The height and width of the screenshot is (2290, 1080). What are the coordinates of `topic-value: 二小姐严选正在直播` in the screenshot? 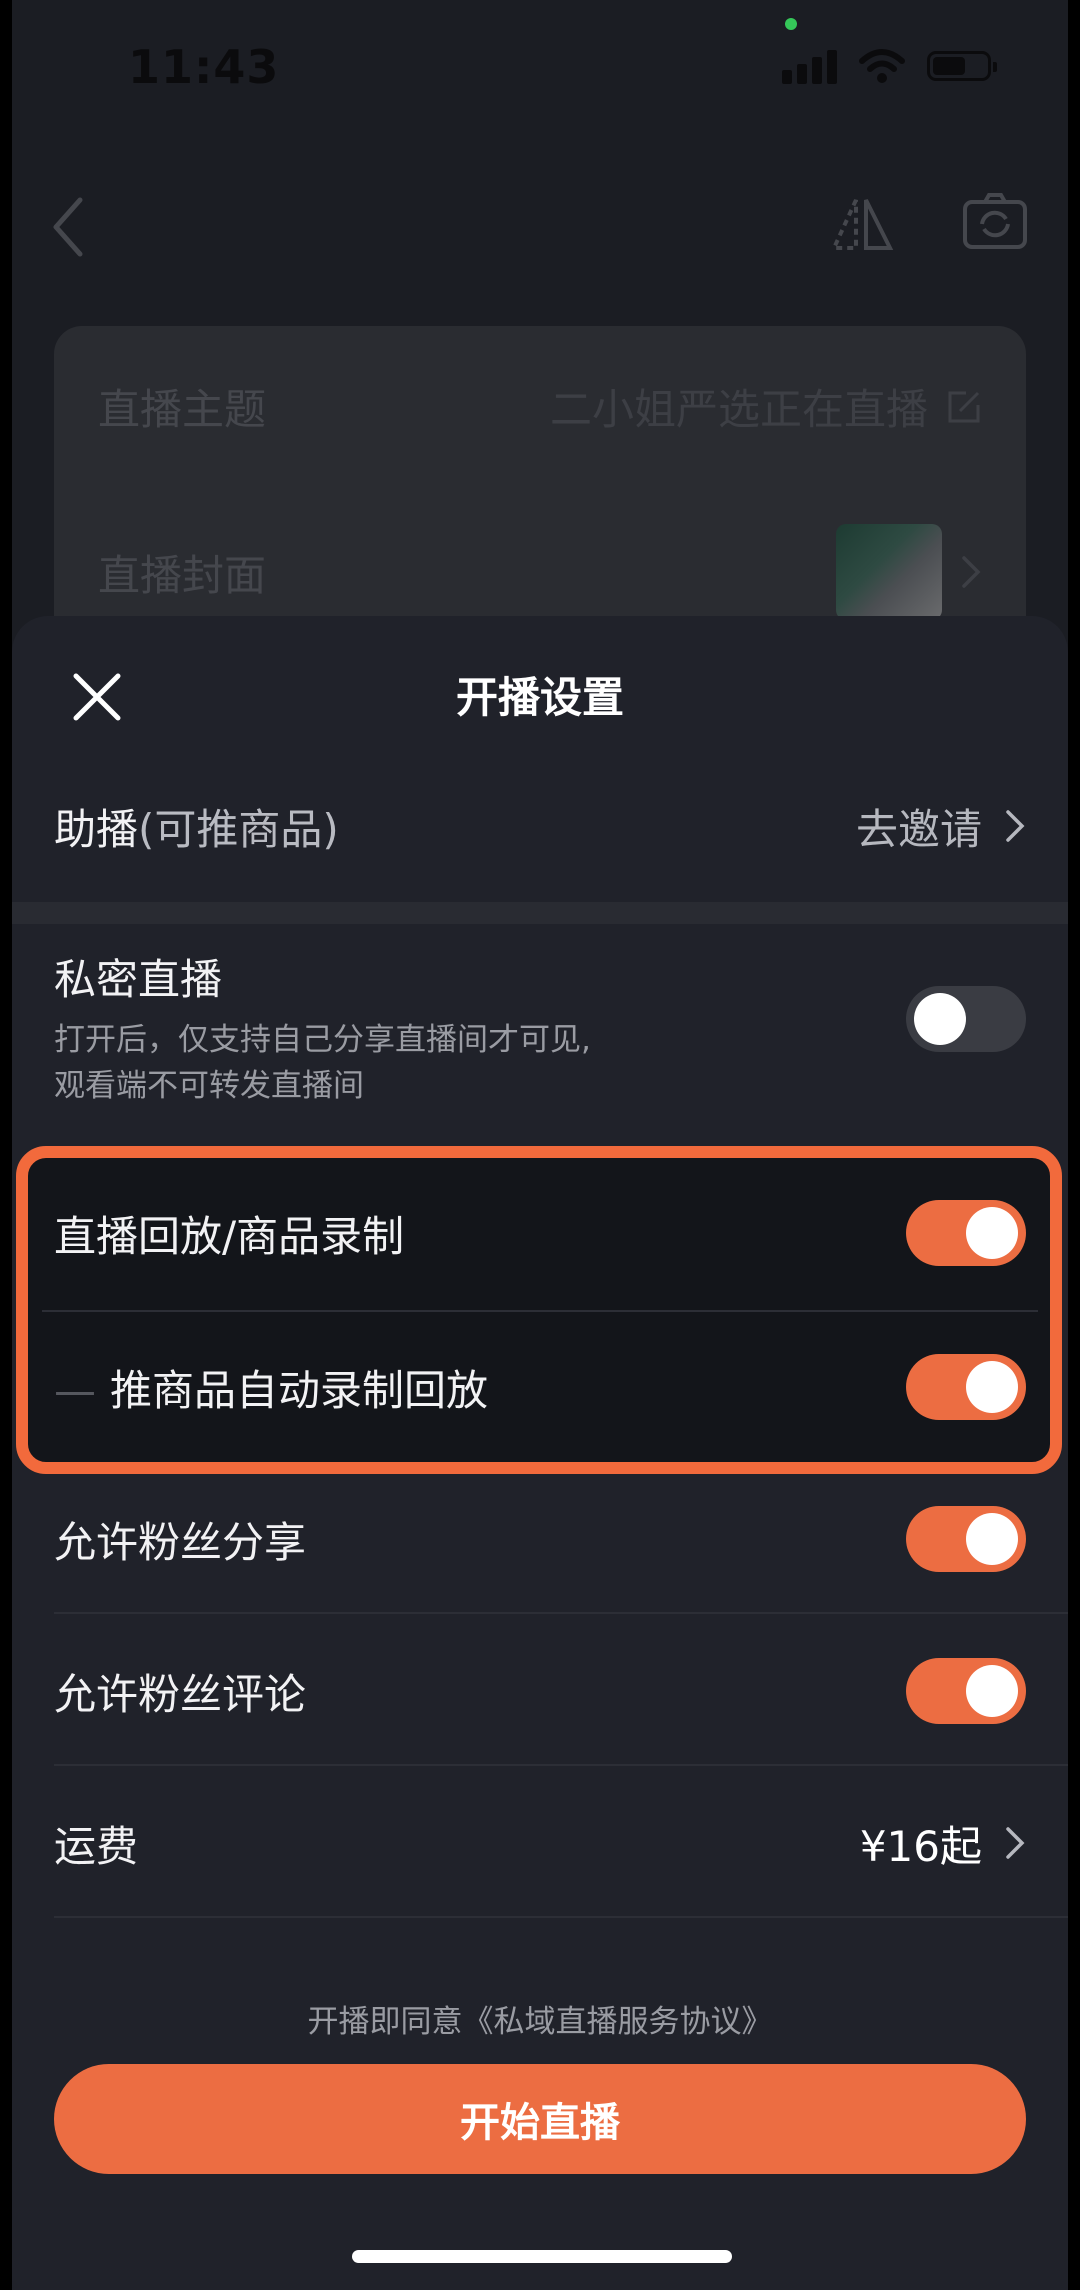 It's located at (738, 409).